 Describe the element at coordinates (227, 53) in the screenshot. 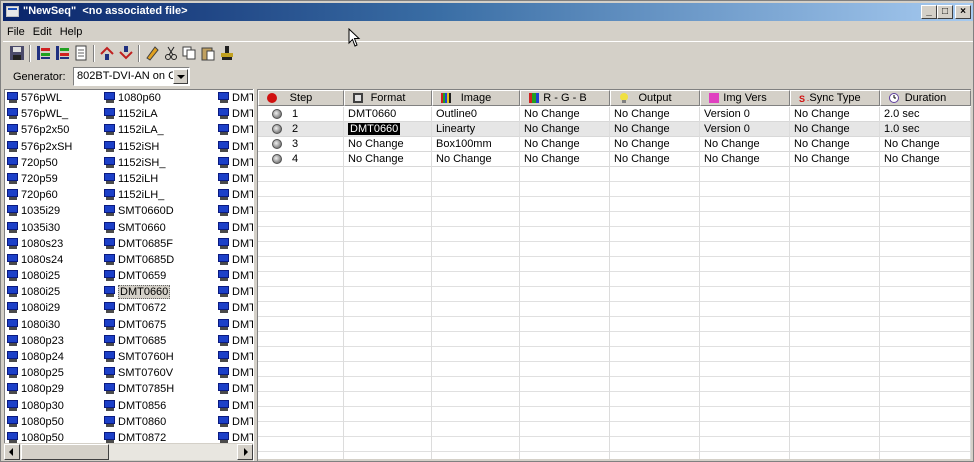

I see `stamp-icon` at that location.